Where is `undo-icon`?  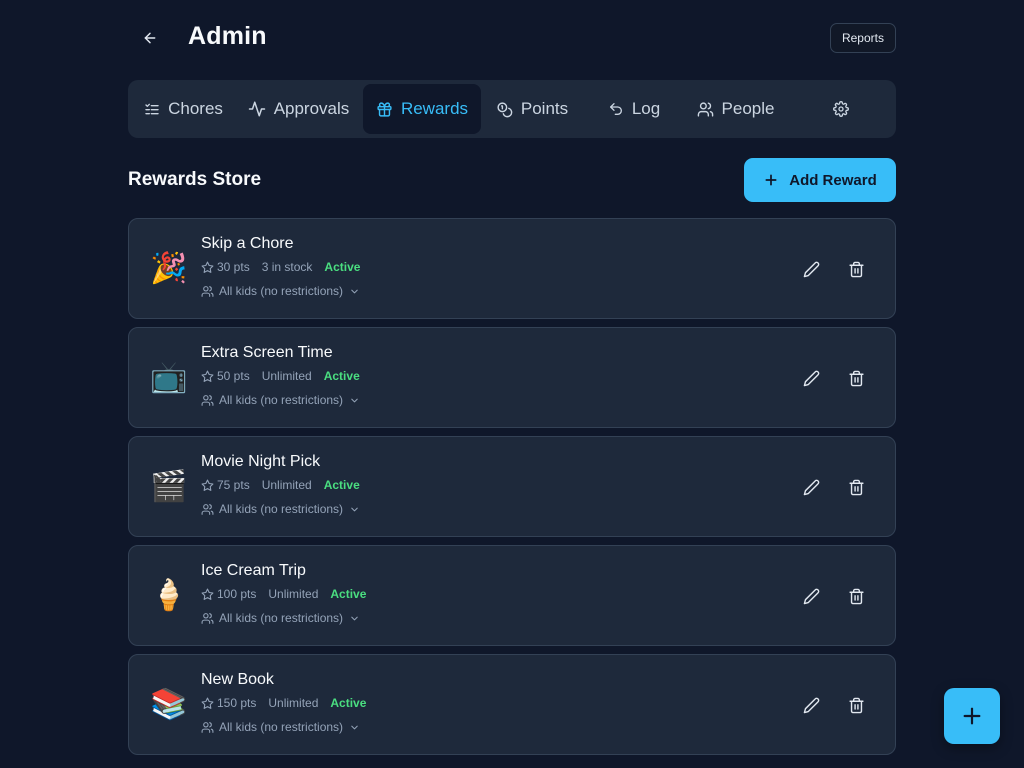 undo-icon is located at coordinates (615, 109).